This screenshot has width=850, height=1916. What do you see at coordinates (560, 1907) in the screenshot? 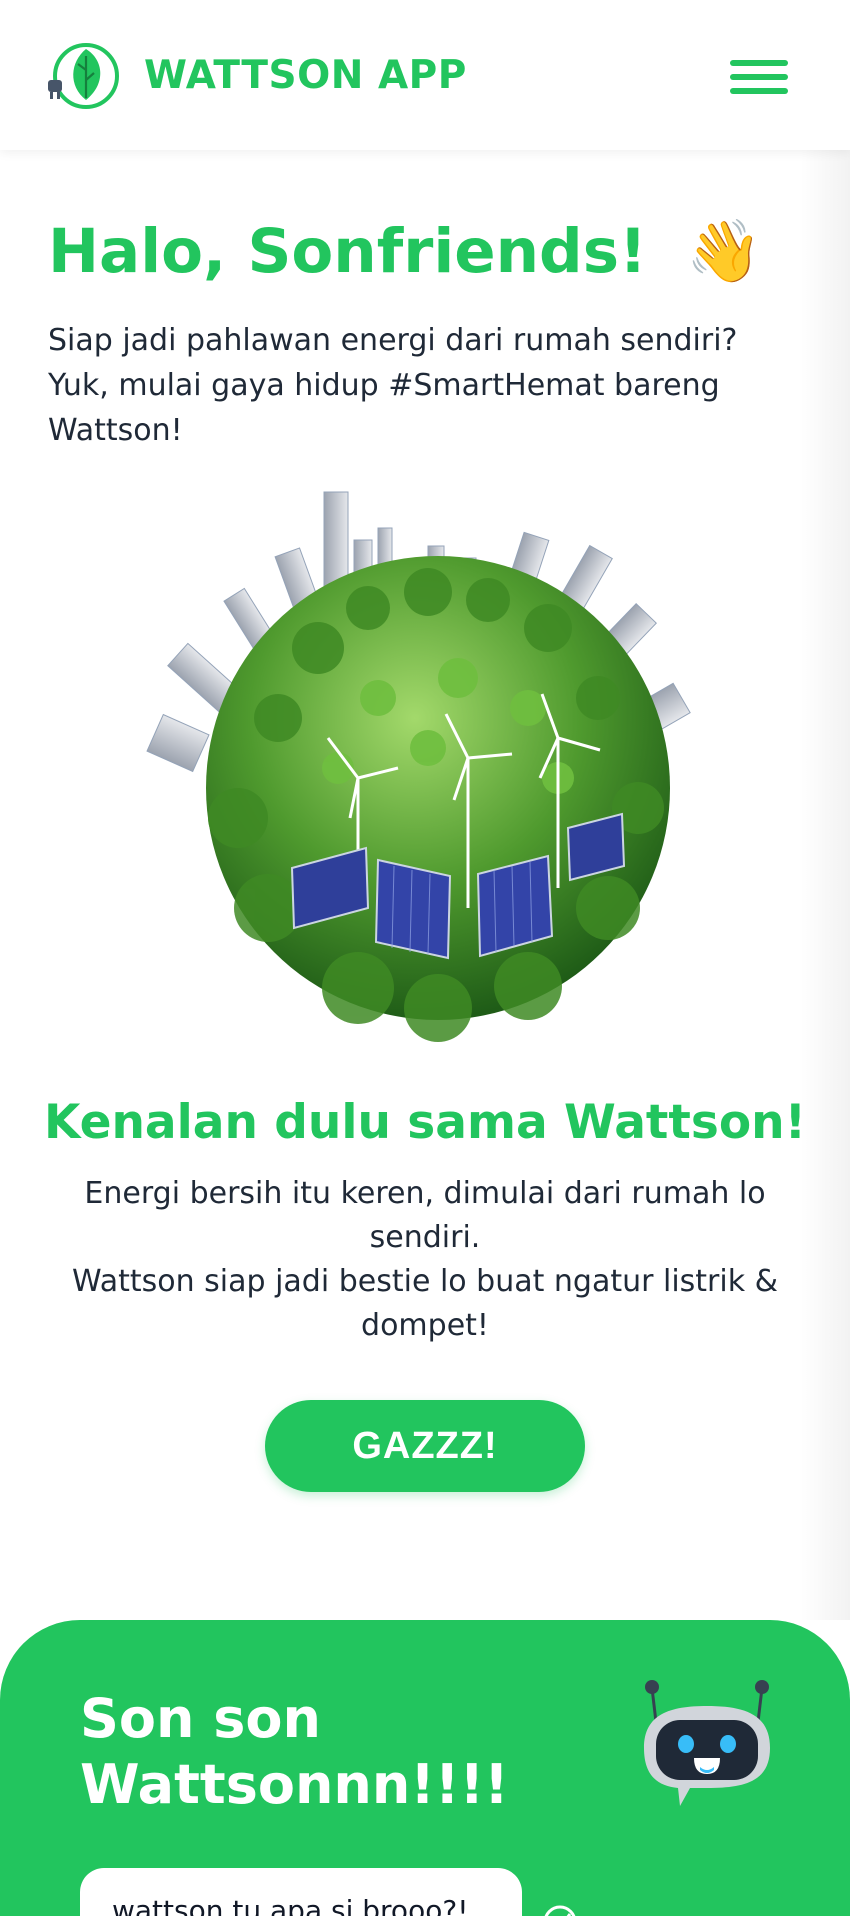
I see `send-icon` at bounding box center [560, 1907].